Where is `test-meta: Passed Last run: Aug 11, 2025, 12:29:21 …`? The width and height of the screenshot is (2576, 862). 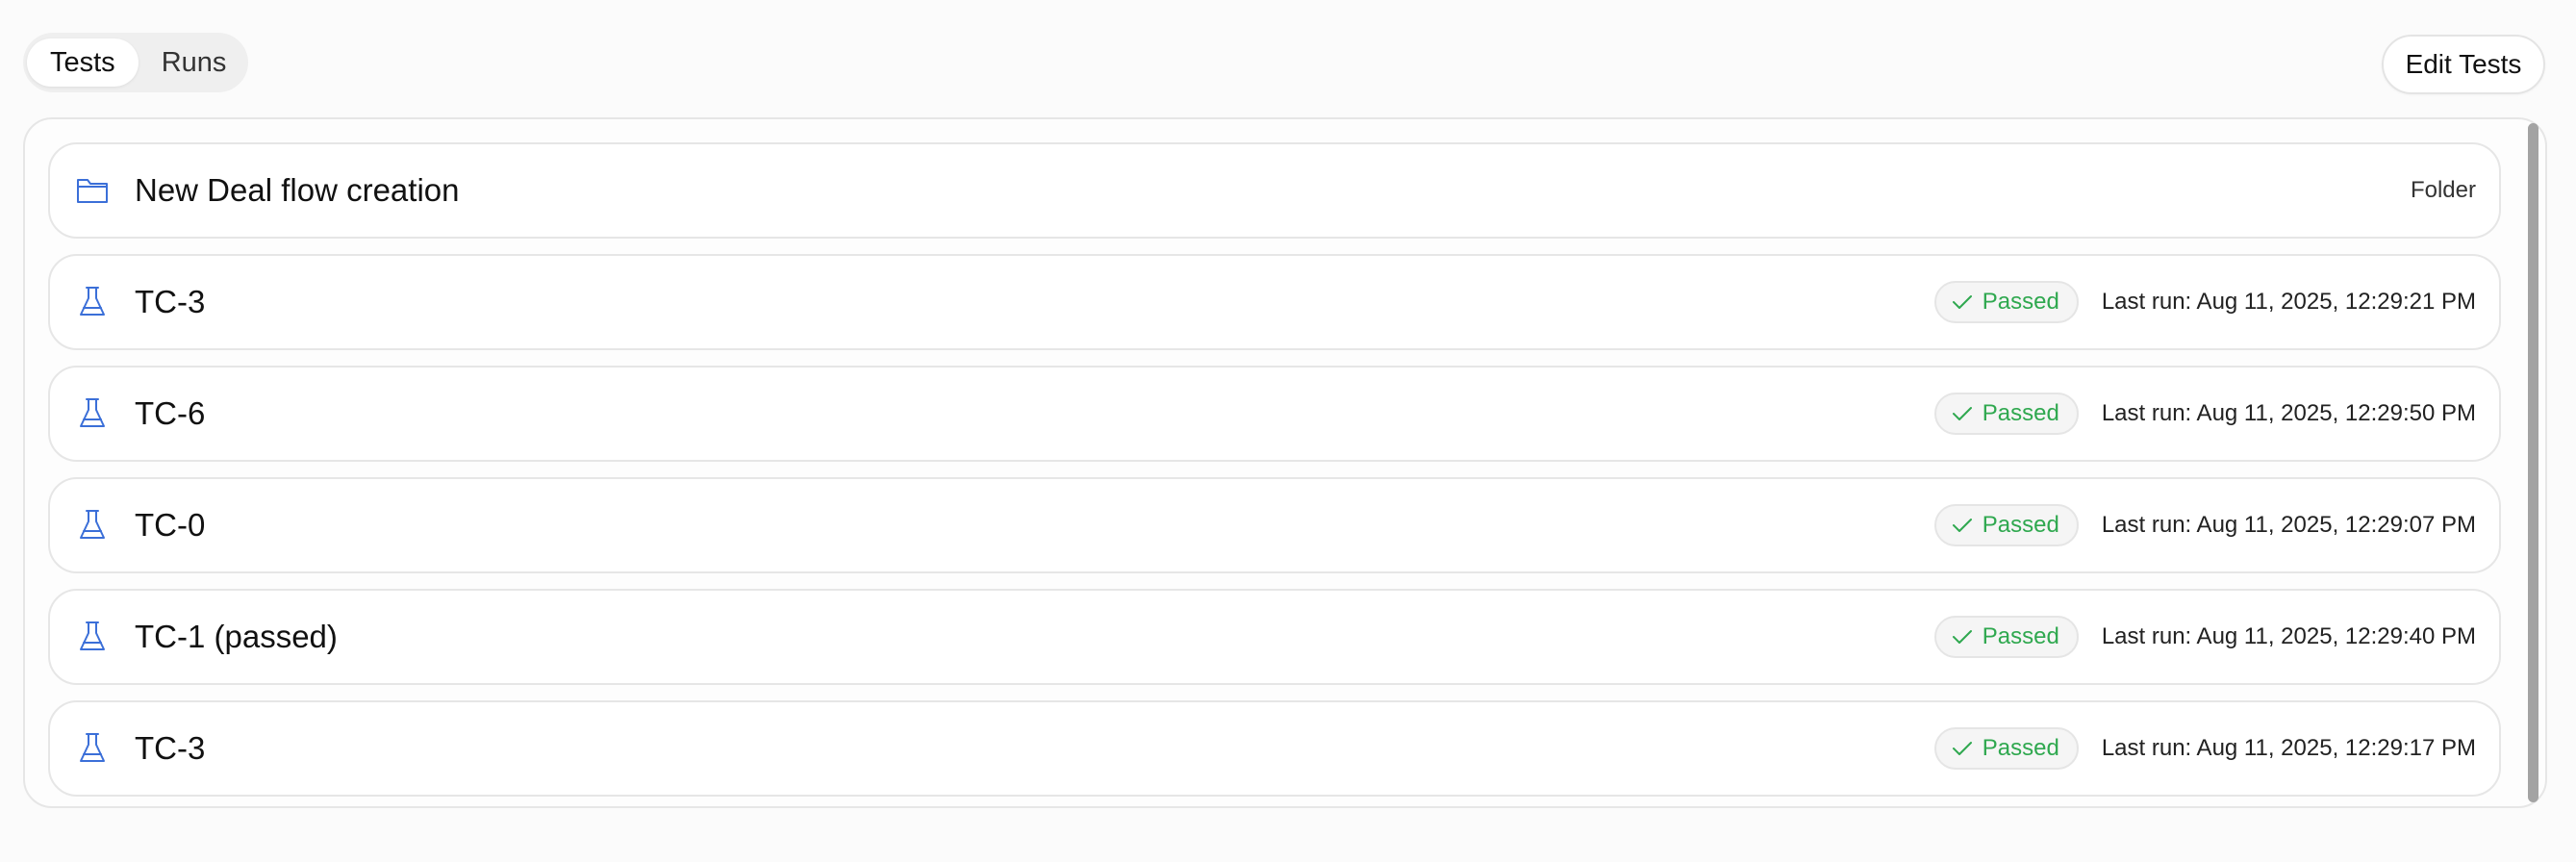
test-meta: Passed Last run: Aug 11, 2025, 12:29:21 … is located at coordinates (2204, 302).